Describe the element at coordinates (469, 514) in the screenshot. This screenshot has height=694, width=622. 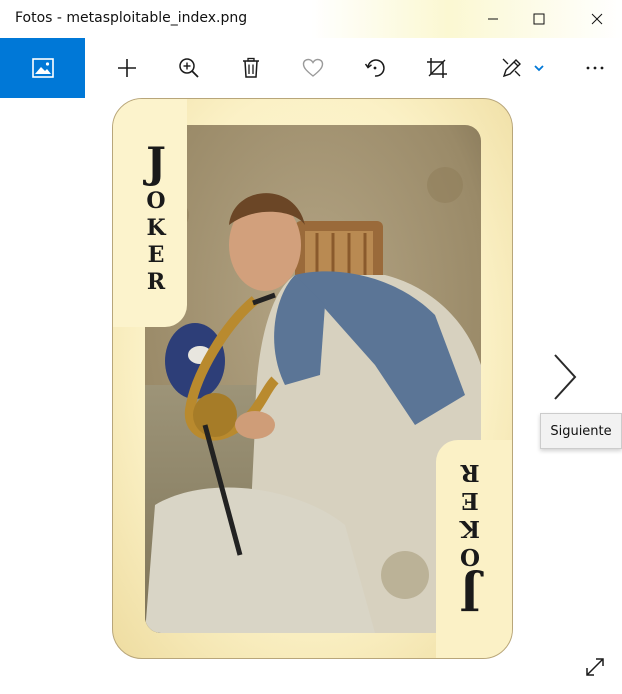
I see `joker-letters-rest-inverted: OKER` at that location.